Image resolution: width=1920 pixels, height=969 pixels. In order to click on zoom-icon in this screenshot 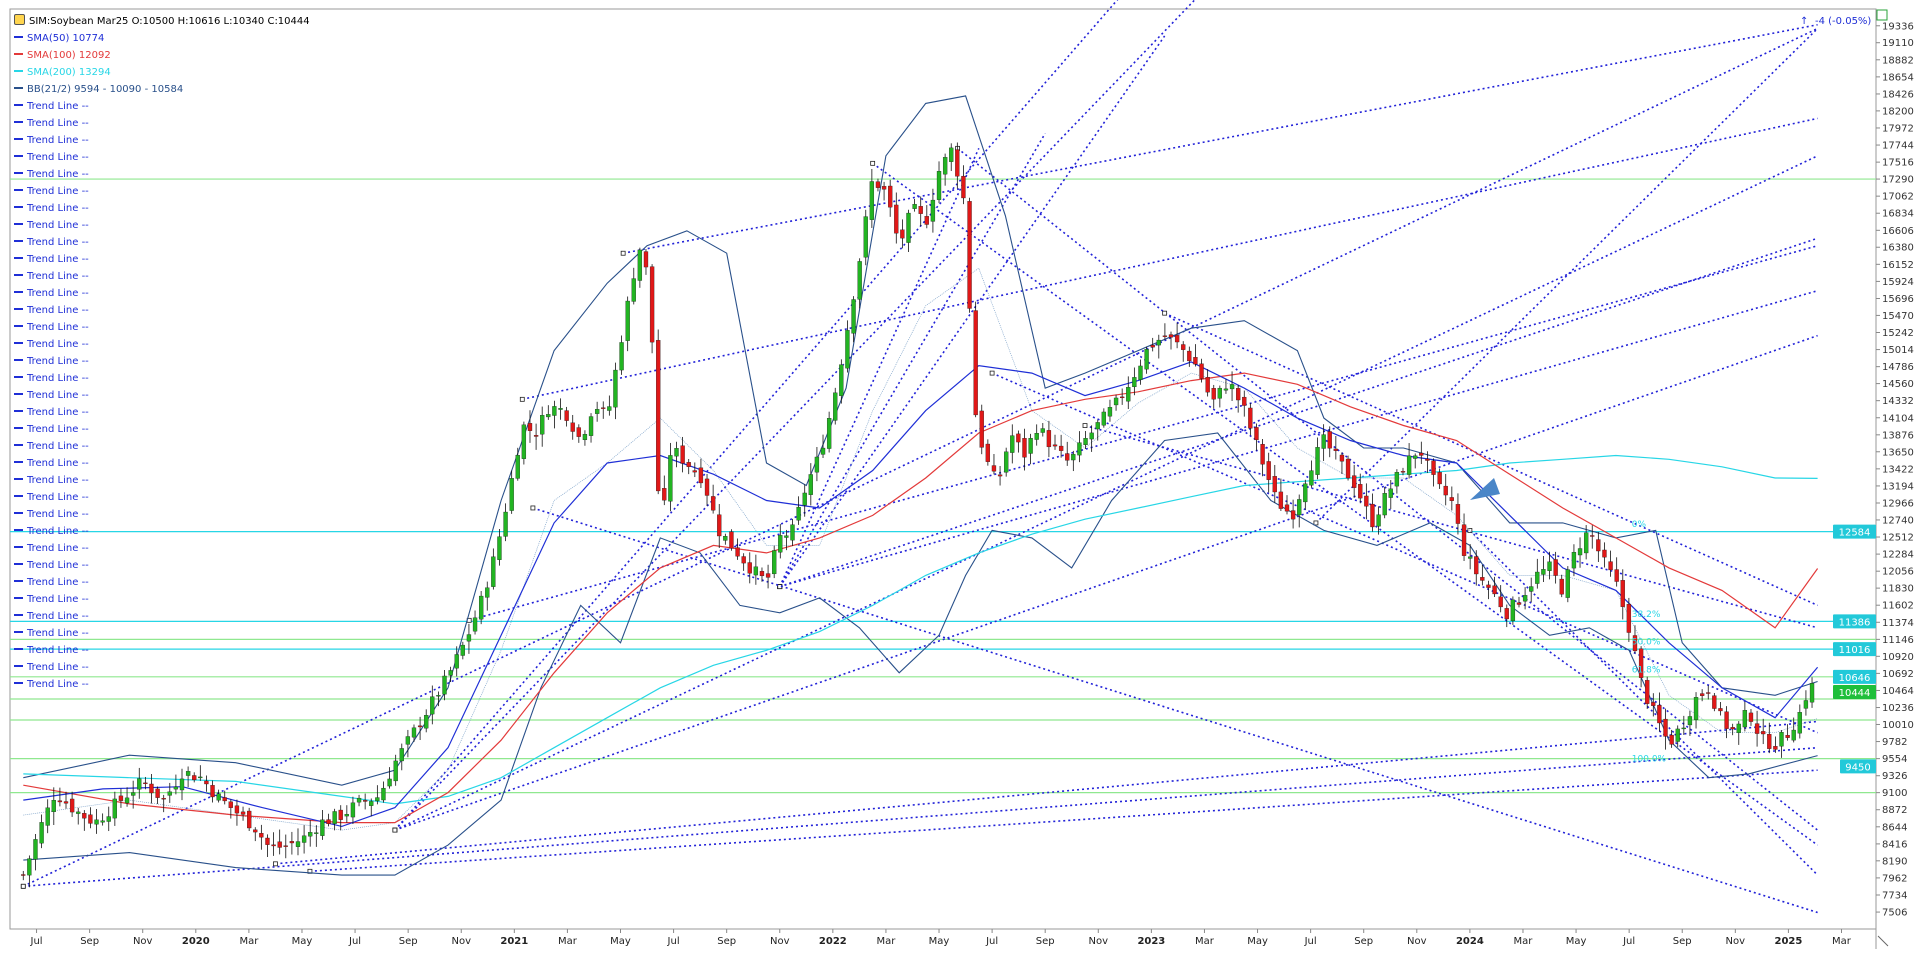, I will do `click(1882, 15)`.